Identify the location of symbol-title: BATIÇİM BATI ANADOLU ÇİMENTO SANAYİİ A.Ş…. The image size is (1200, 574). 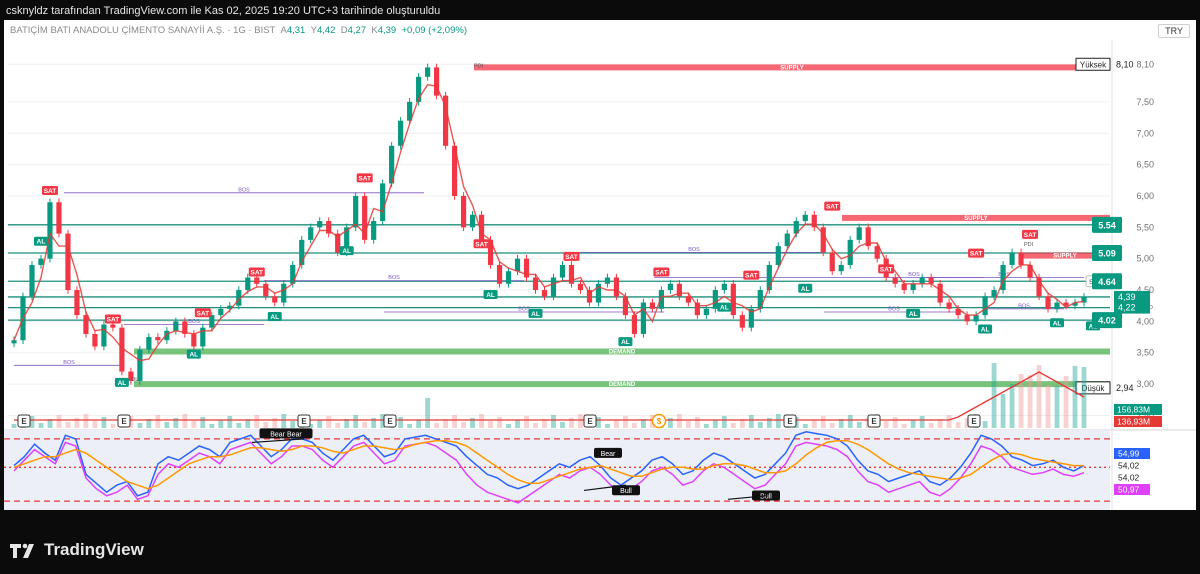
(143, 30).